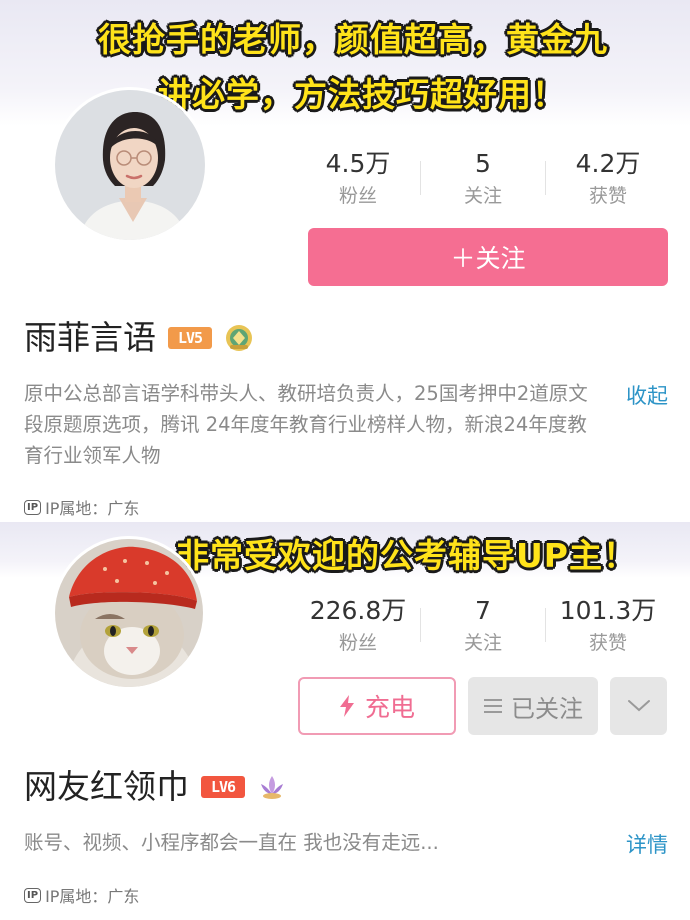 The height and width of the screenshot is (920, 690). What do you see at coordinates (647, 844) in the screenshot?
I see `bio-details-link: 详情` at bounding box center [647, 844].